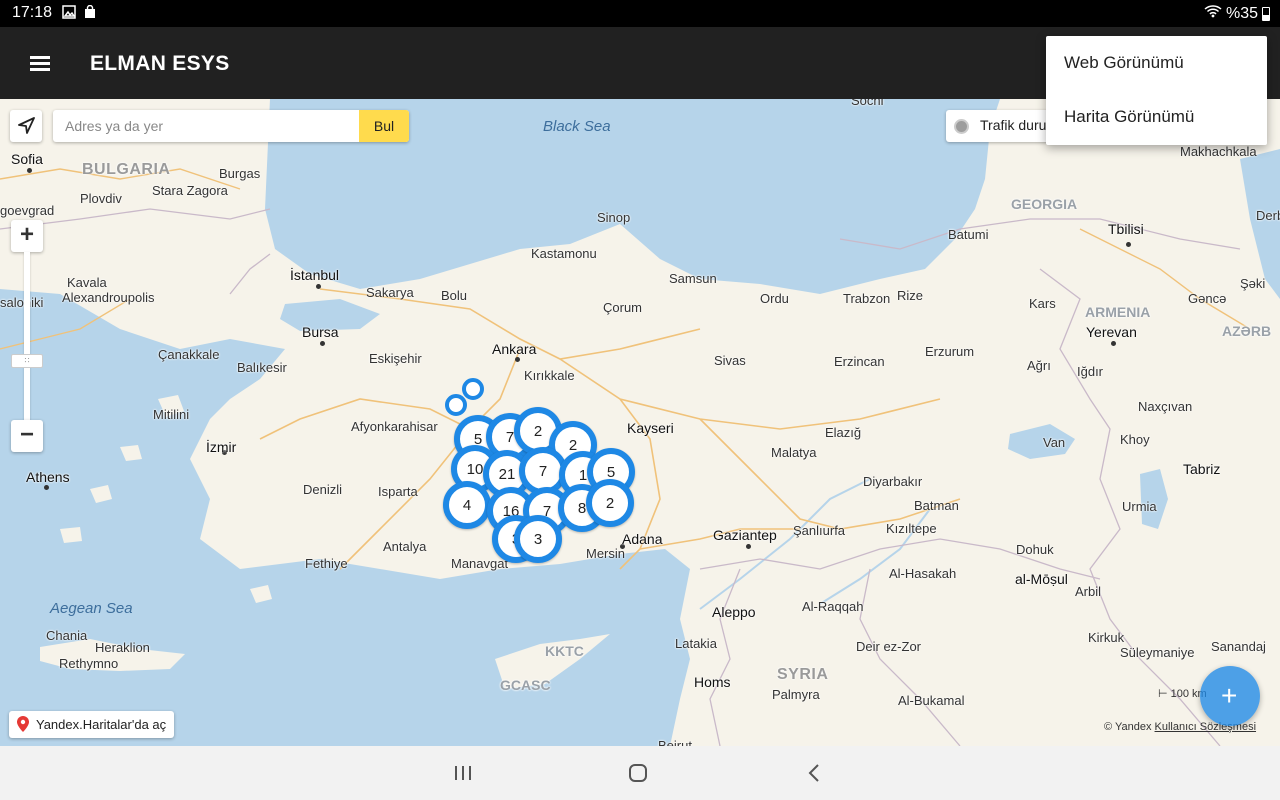 Image resolution: width=1280 pixels, height=800 pixels. What do you see at coordinates (384, 126) in the screenshot?
I see `search-button: Bul` at bounding box center [384, 126].